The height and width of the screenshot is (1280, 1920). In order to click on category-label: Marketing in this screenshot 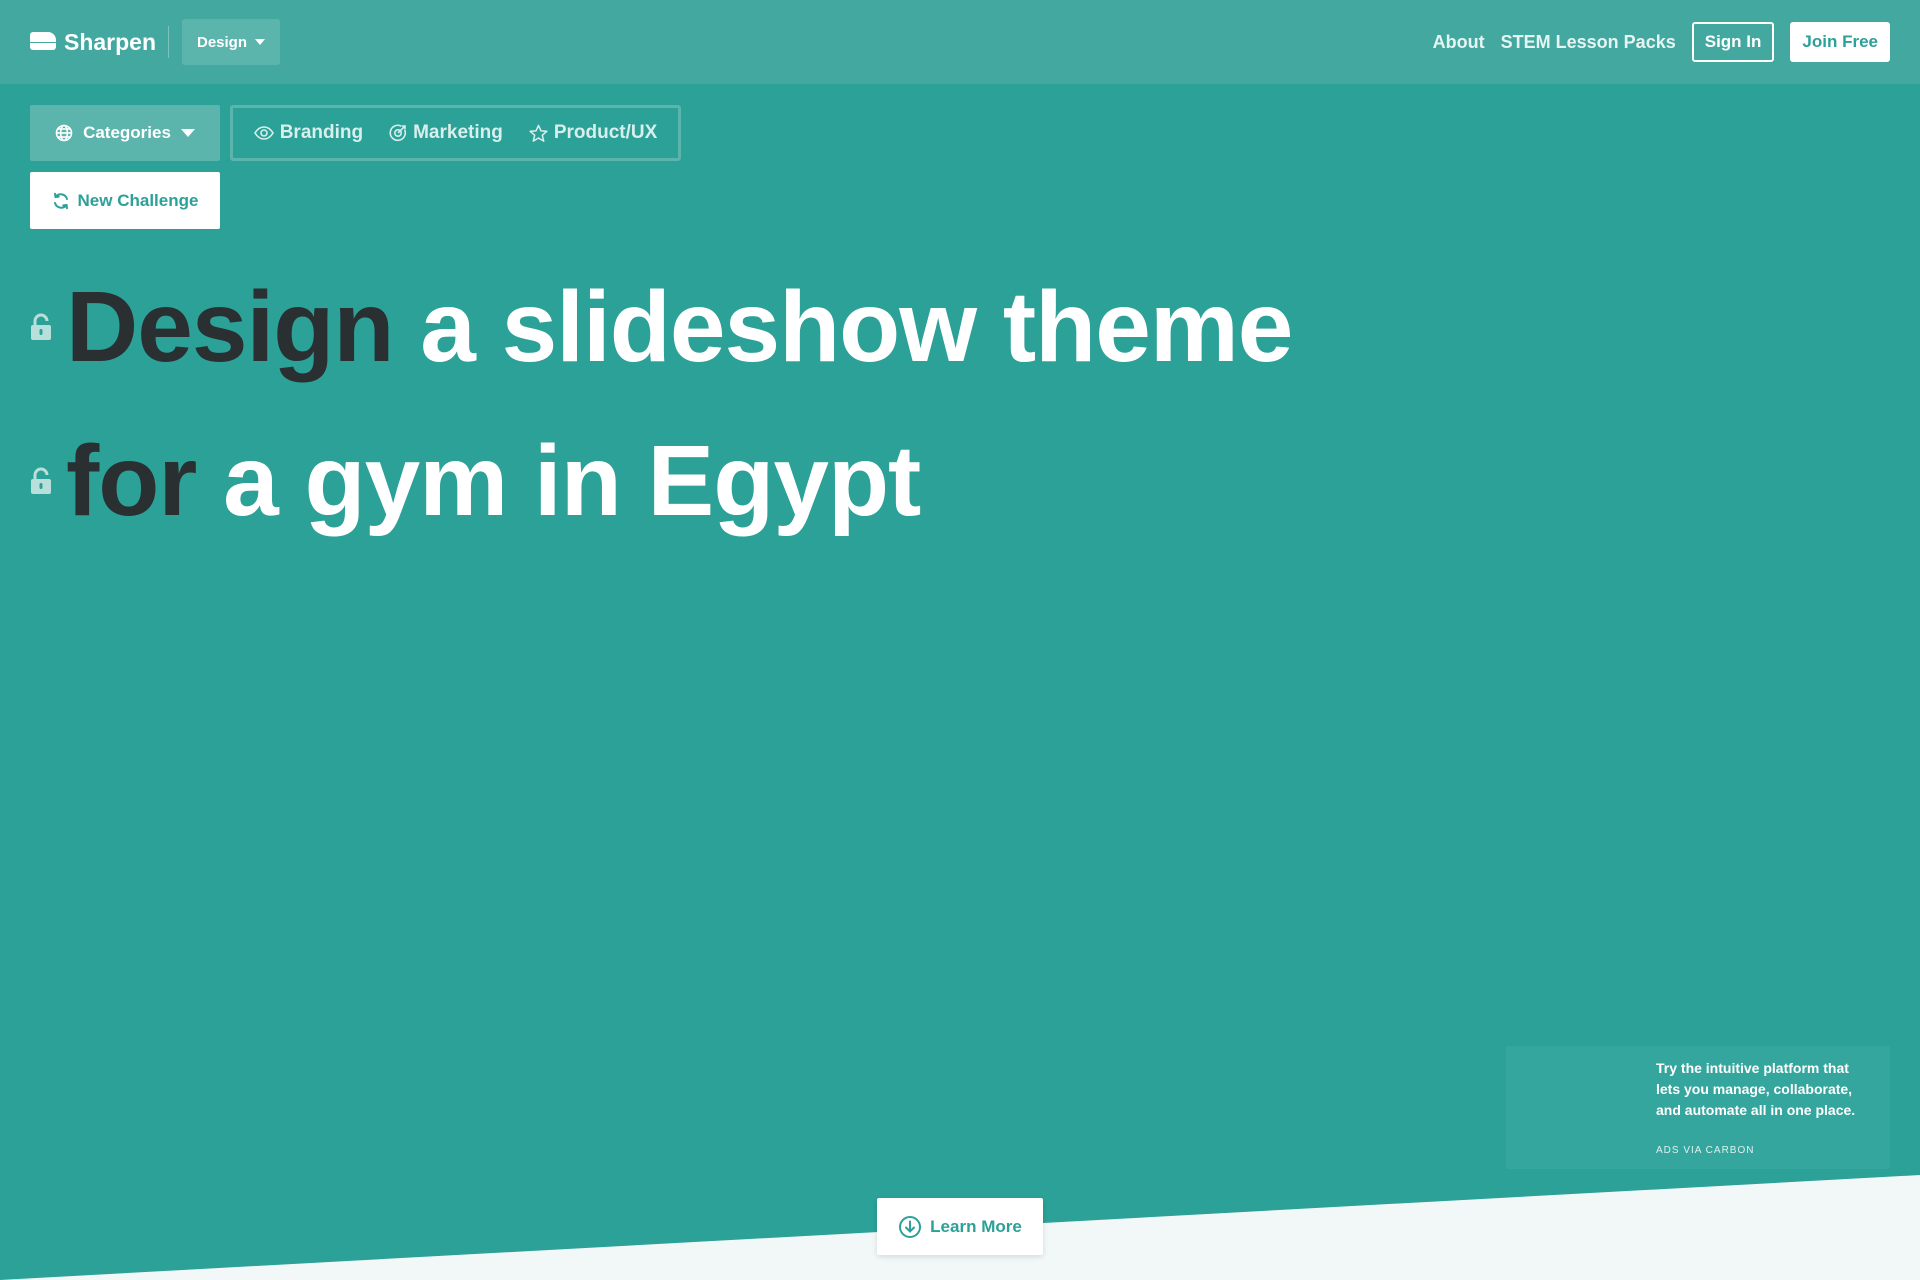, I will do `click(458, 132)`.